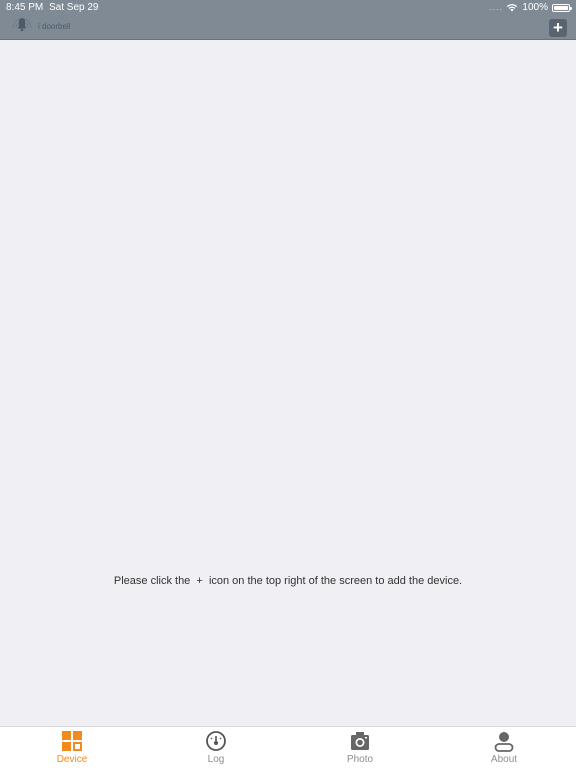 This screenshot has height=768, width=576. Describe the element at coordinates (74, 7) in the screenshot. I see `status-date: Sat Sep 29` at that location.